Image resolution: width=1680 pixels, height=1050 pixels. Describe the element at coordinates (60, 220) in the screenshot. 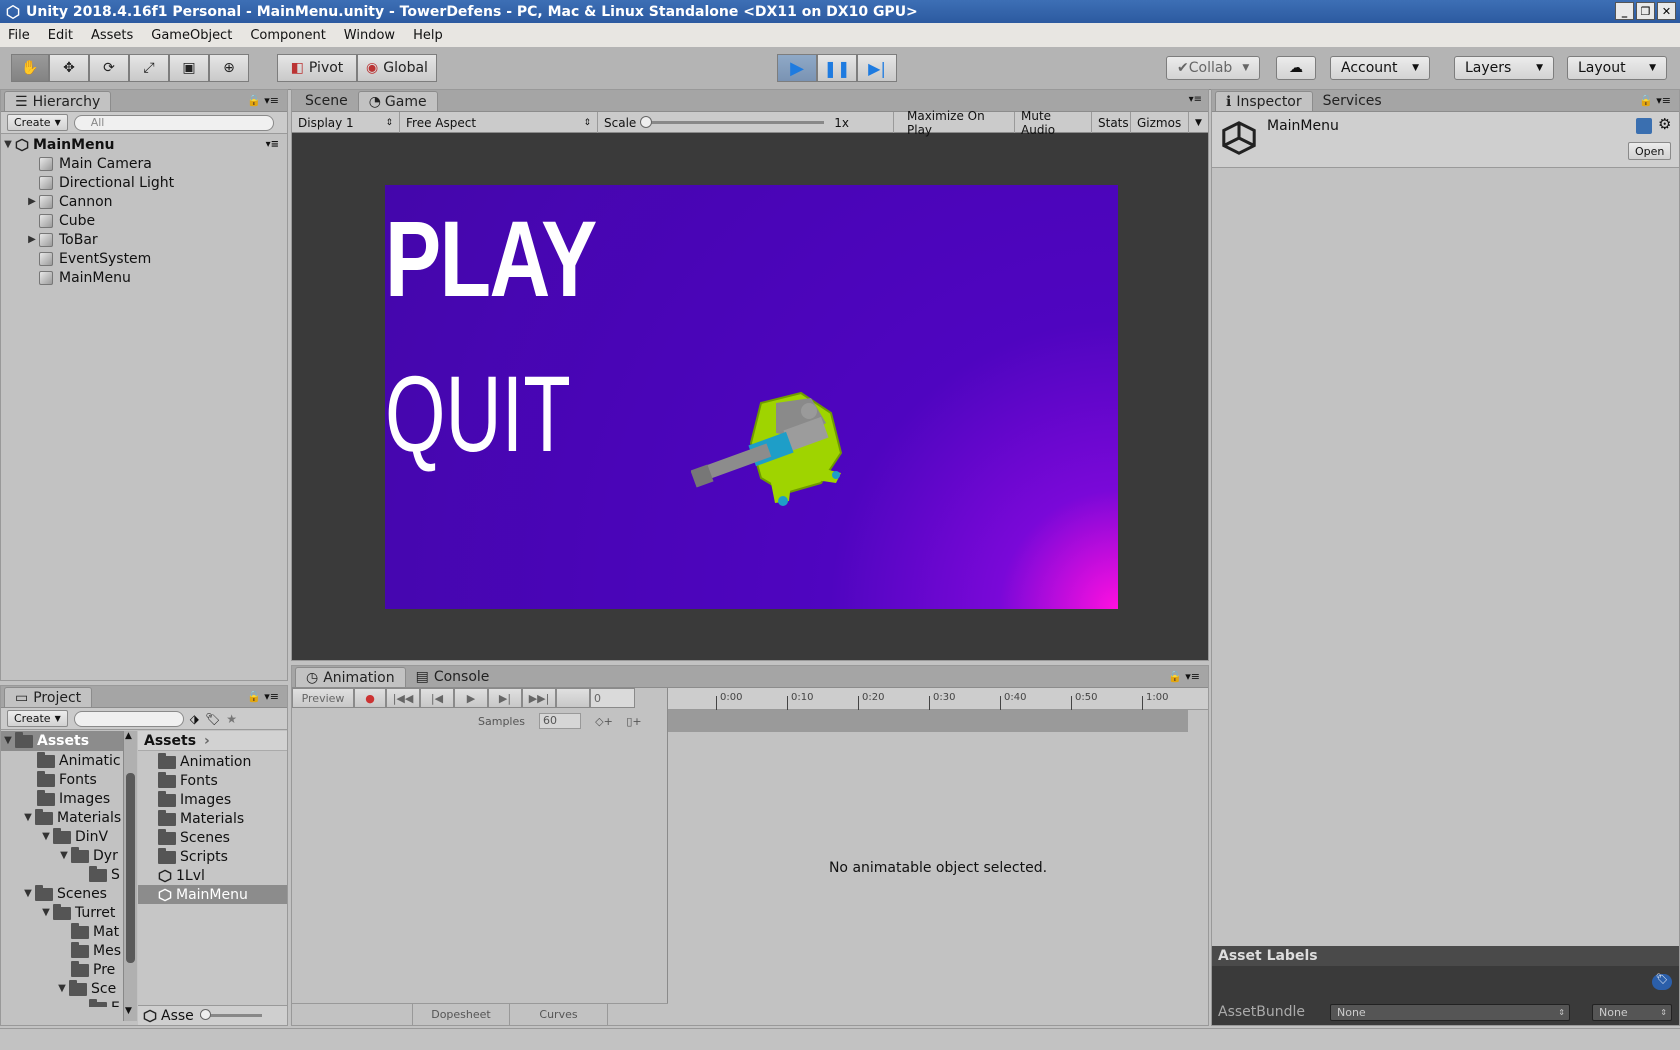

I see `hierarchy-item: Cube` at that location.